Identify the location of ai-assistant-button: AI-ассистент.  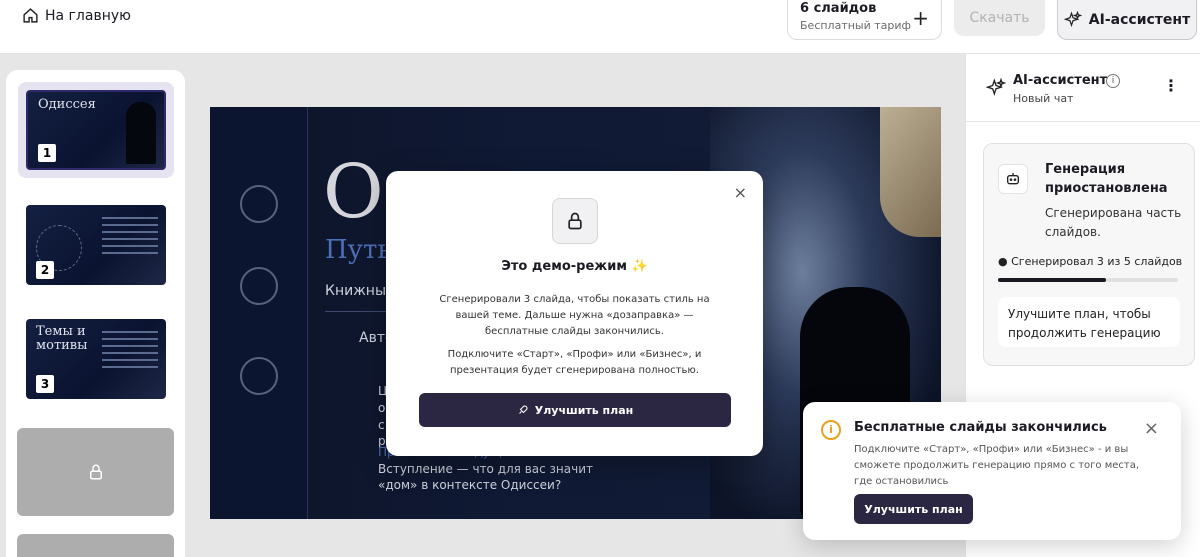
(1127, 20).